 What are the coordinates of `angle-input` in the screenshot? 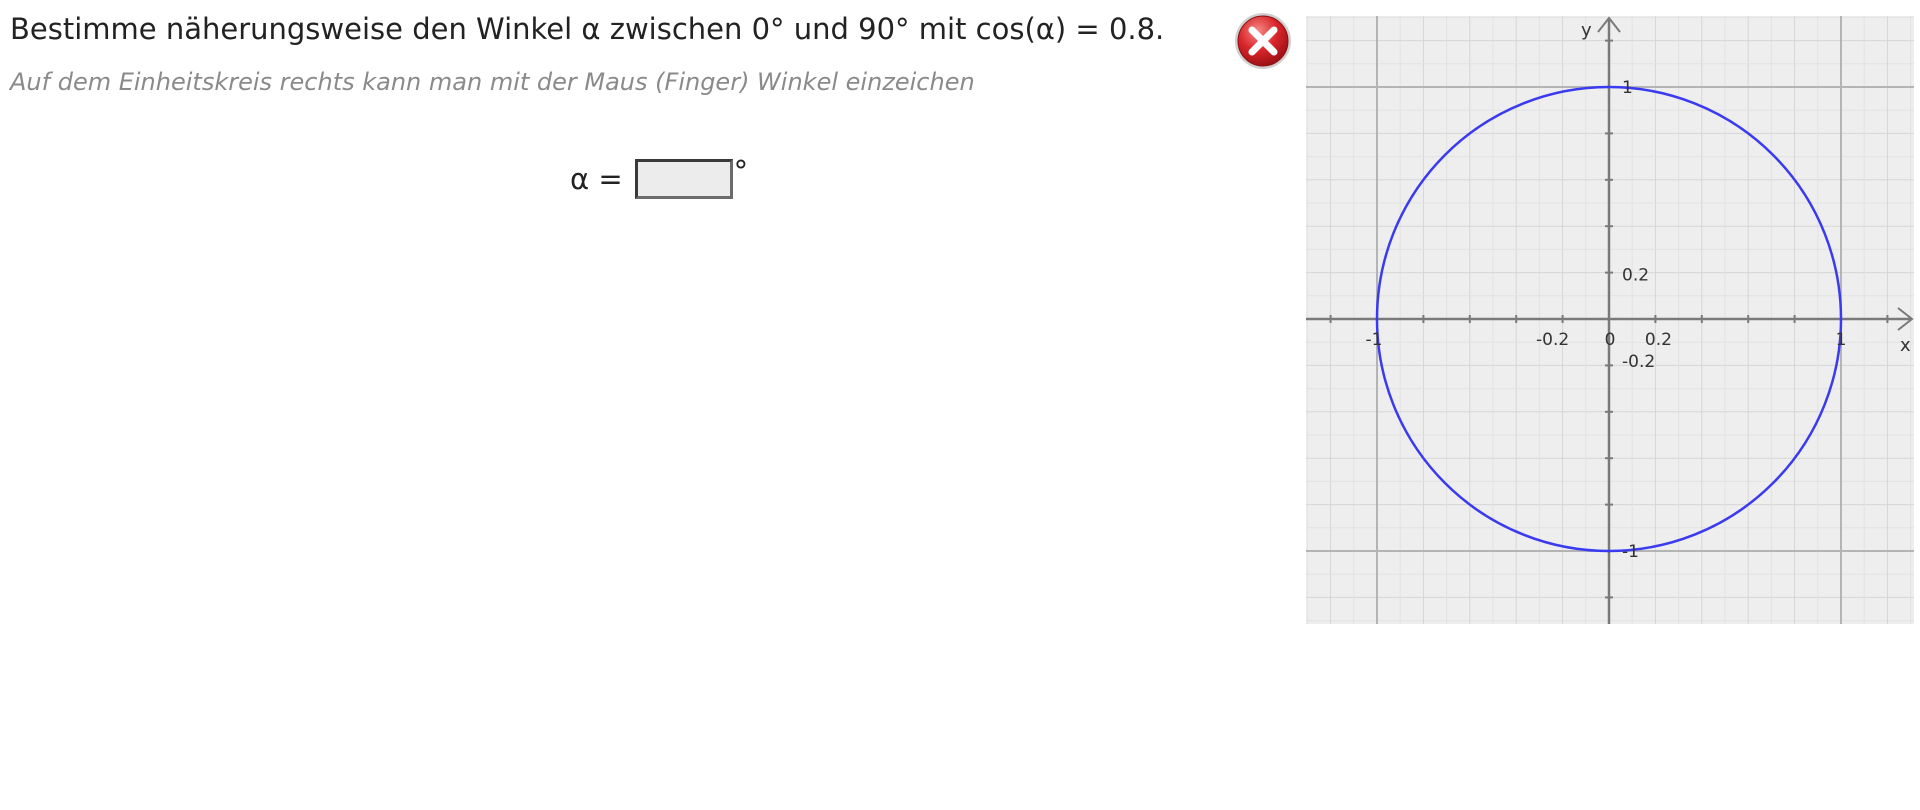 It's located at (683, 179).